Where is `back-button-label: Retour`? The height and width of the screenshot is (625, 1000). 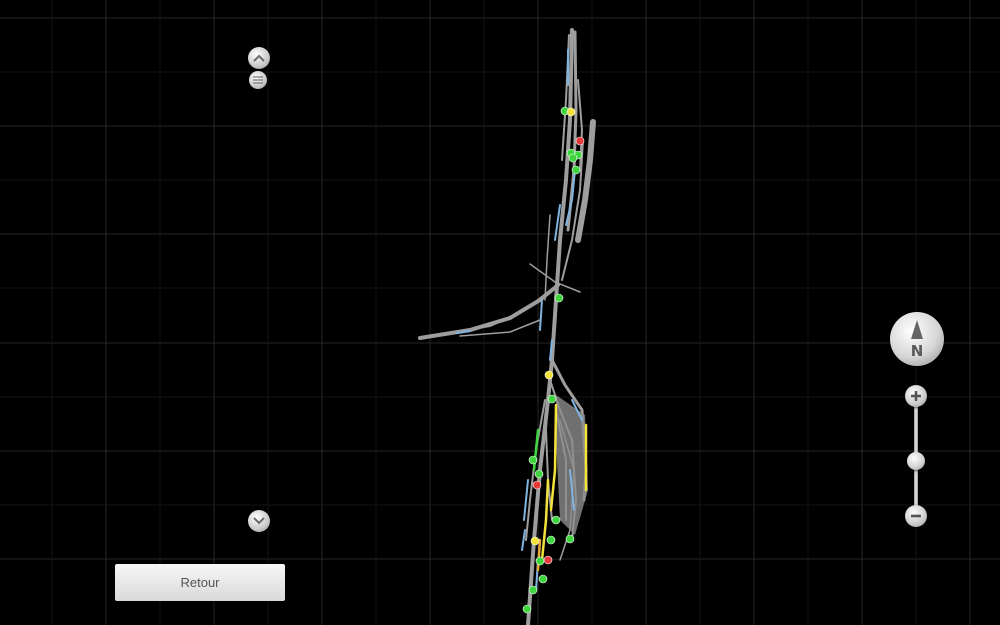 back-button-label: Retour is located at coordinates (200, 582).